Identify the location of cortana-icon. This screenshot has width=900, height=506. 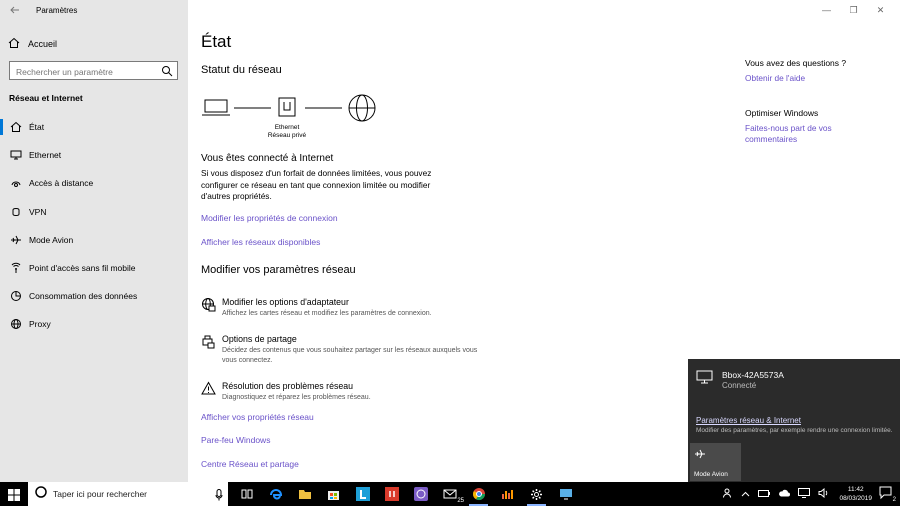
(41, 494).